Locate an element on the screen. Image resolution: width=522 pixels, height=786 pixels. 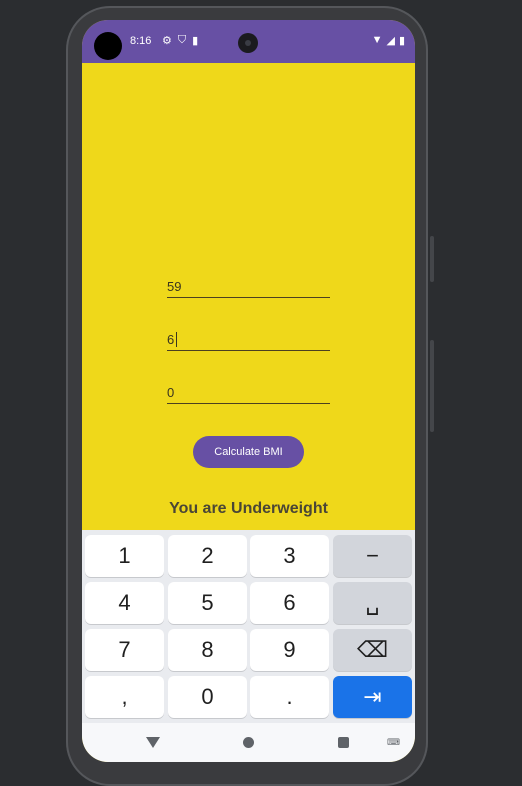
weight-input: 59 is located at coordinates (248, 285).